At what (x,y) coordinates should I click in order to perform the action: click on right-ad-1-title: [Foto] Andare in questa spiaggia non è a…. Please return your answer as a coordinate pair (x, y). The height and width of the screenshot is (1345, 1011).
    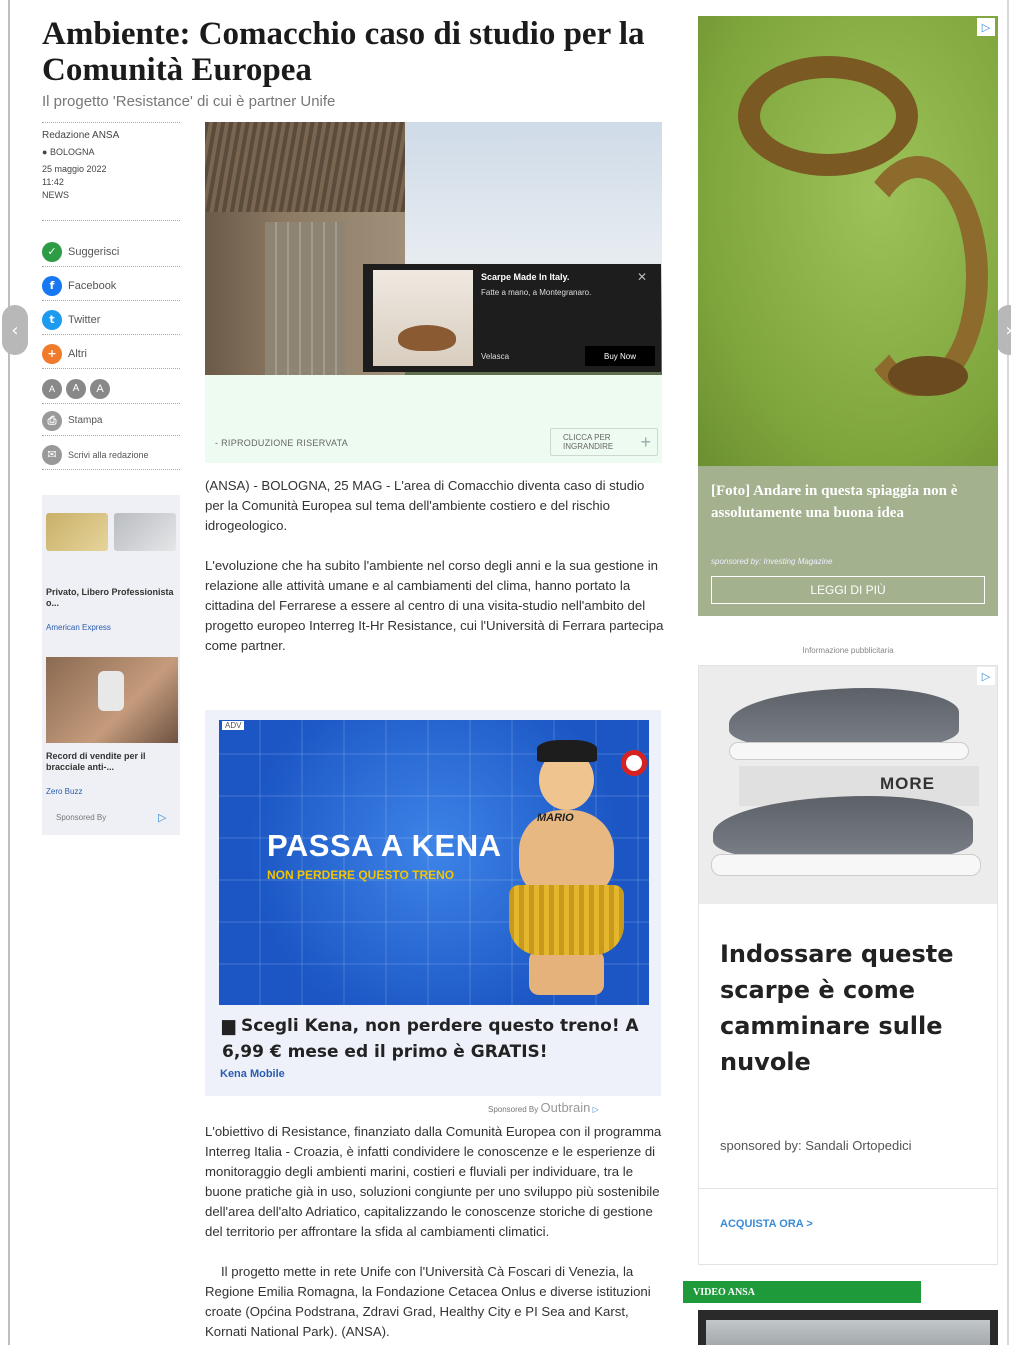
    Looking at the image, I should click on (848, 502).